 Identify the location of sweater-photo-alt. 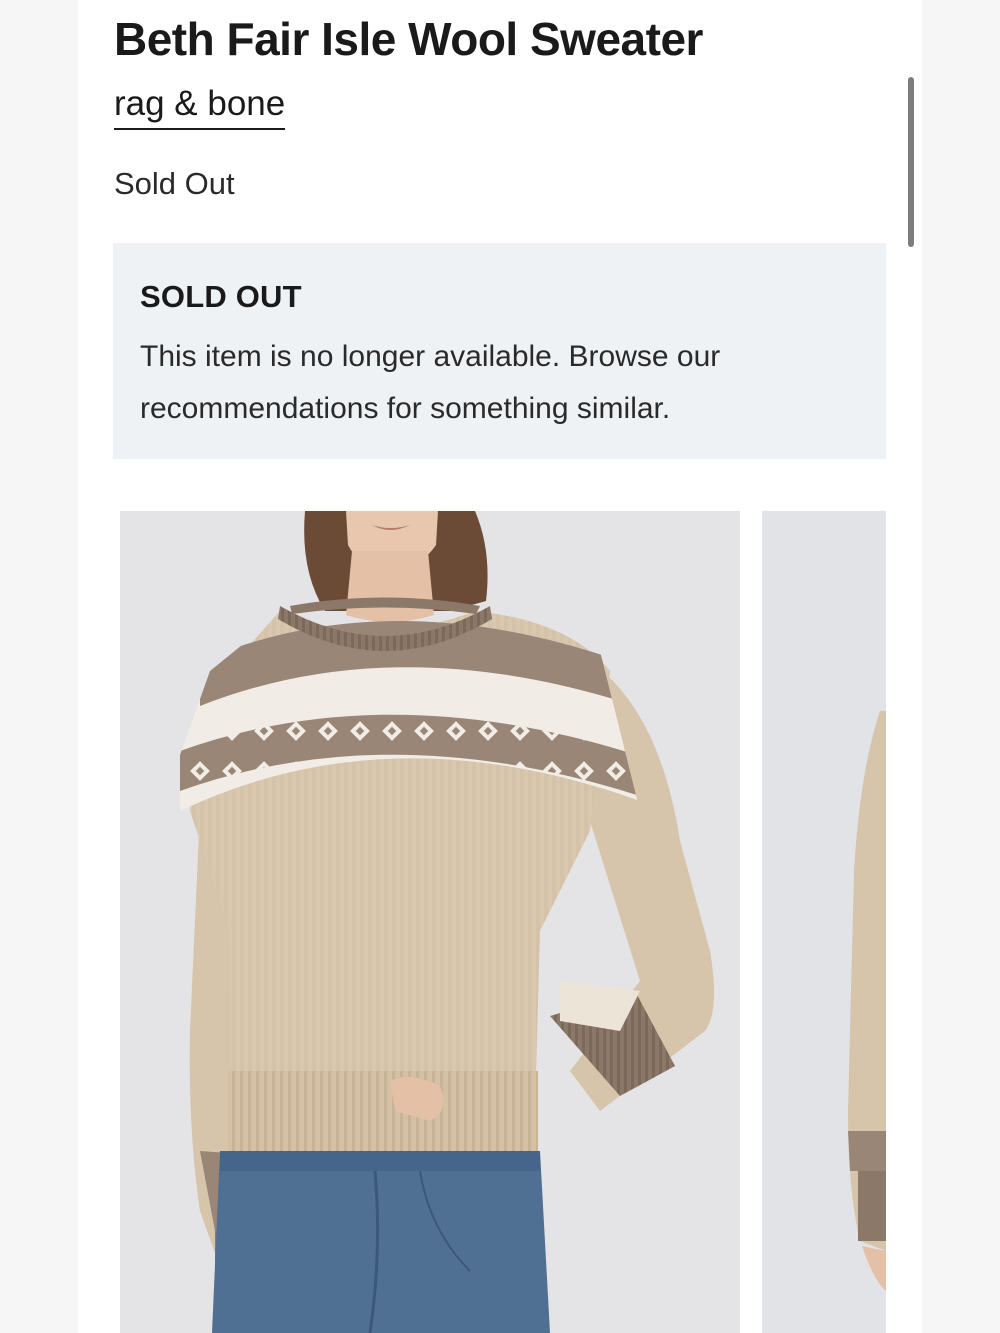
(824, 922).